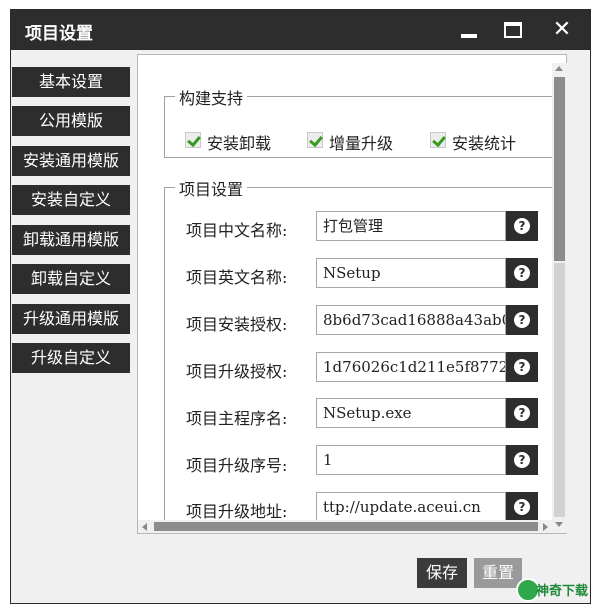 This screenshot has width=600, height=611. Describe the element at coordinates (411, 413) in the screenshot. I see `main-exe-input: NSetup.exe` at that location.